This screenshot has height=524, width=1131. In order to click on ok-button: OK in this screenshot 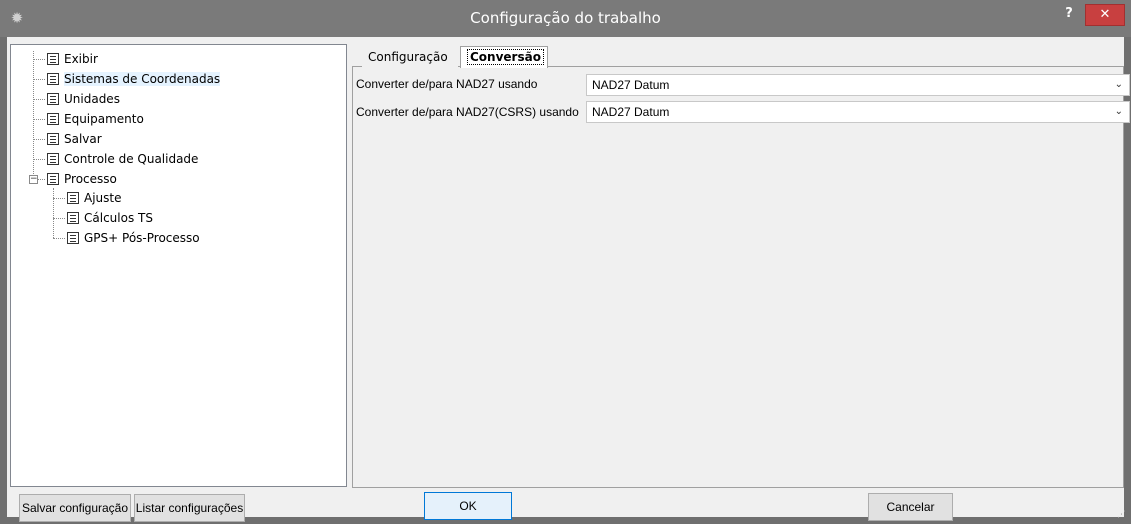, I will do `click(468, 506)`.